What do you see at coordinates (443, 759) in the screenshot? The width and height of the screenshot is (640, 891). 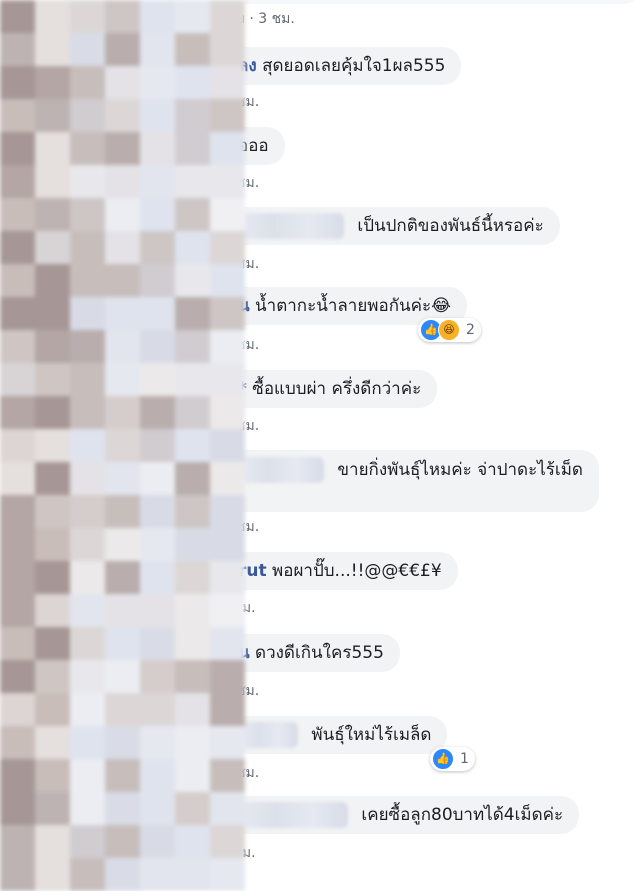 I see `like-icon: 👍` at bounding box center [443, 759].